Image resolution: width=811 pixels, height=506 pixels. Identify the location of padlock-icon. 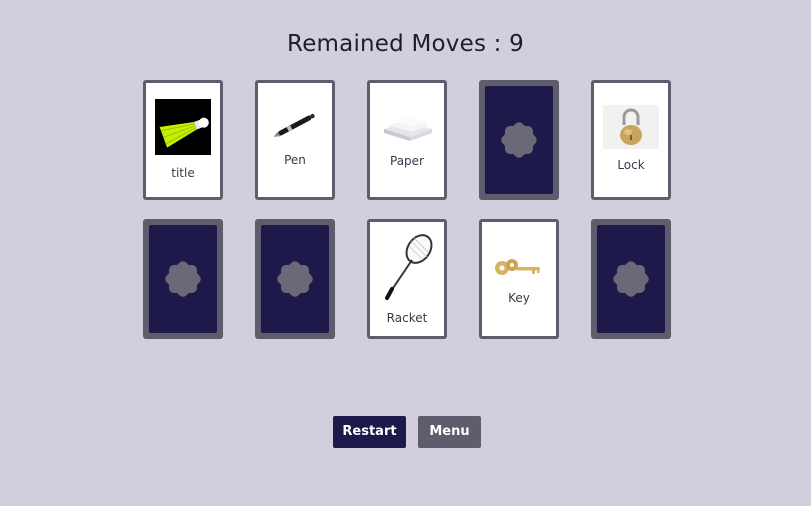
(631, 129).